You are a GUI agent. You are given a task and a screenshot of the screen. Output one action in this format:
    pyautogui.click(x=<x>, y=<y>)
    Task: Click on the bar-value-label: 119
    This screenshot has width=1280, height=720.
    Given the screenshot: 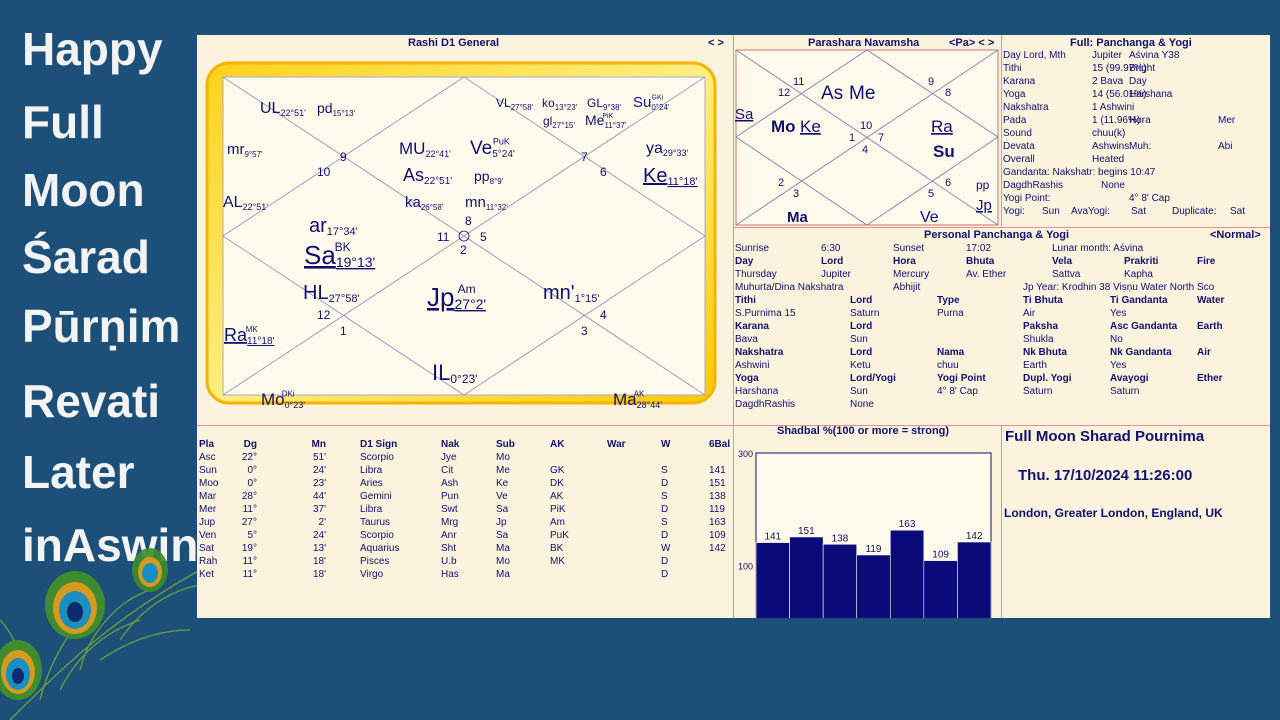 What is the action you would take?
    pyautogui.click(x=874, y=549)
    